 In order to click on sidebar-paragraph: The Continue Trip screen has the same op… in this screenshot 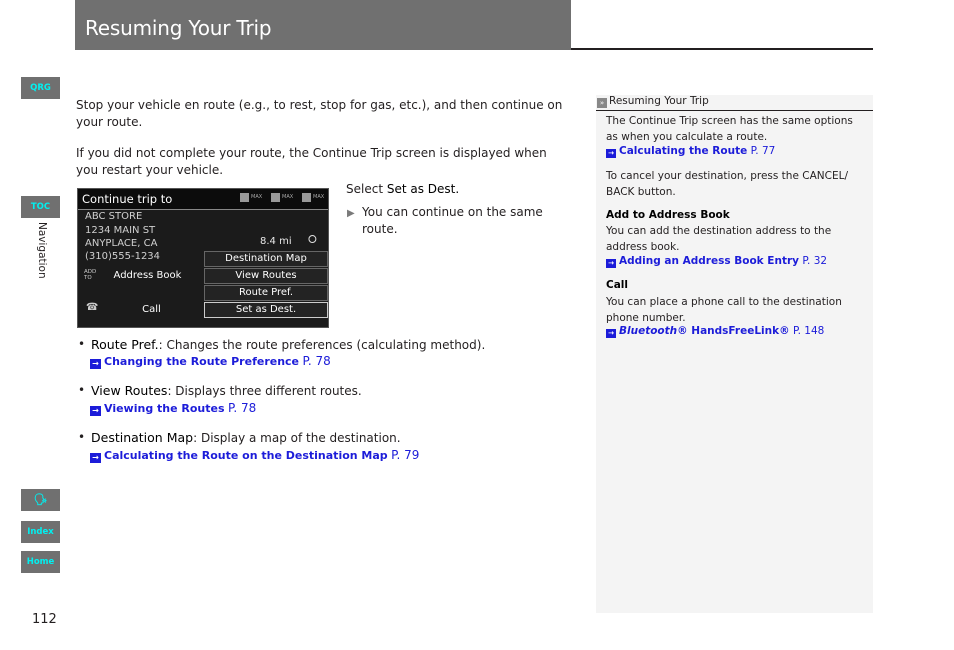, I will do `click(729, 129)`.